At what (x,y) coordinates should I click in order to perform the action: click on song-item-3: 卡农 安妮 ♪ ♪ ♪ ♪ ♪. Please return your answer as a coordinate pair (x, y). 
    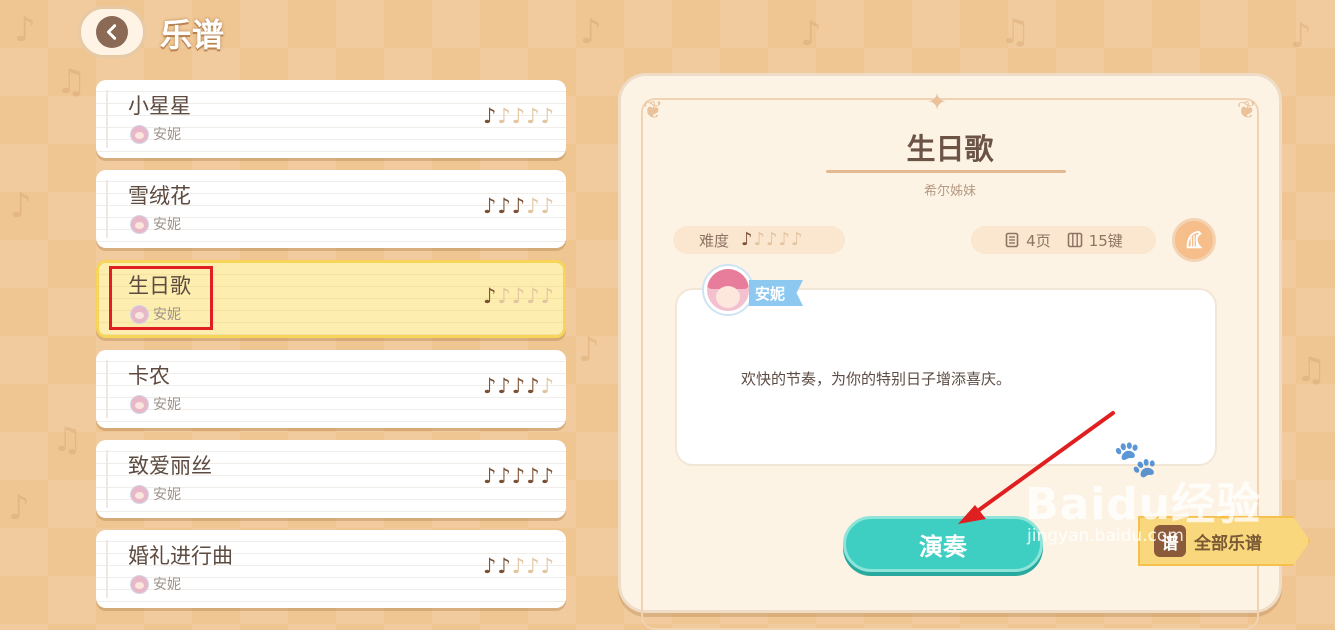
    Looking at the image, I should click on (331, 389).